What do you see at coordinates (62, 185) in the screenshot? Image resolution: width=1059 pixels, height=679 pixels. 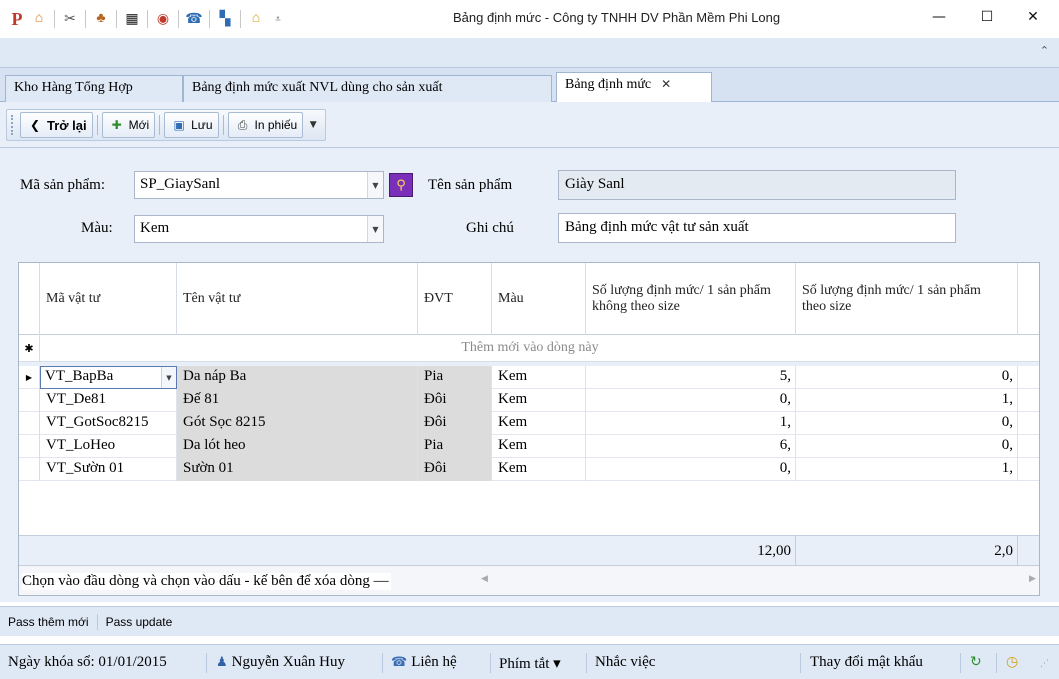 I see `product-code-label: Mã sản phẩm:` at bounding box center [62, 185].